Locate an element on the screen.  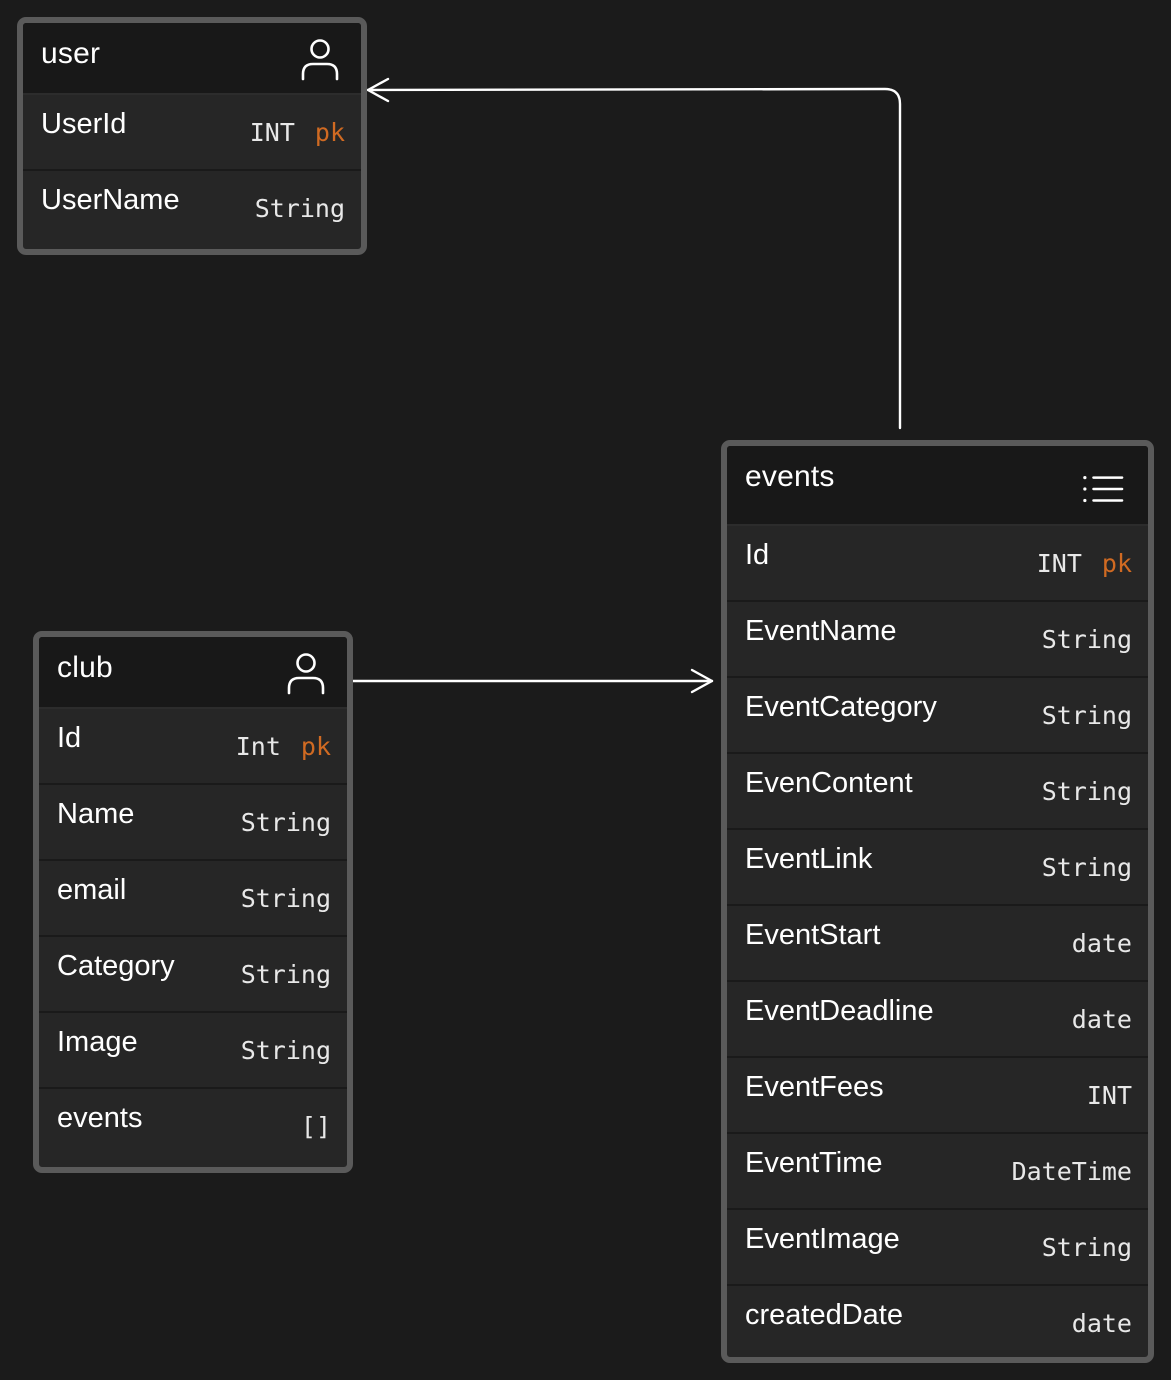
field-row: EventLink String is located at coordinates (937, 868).